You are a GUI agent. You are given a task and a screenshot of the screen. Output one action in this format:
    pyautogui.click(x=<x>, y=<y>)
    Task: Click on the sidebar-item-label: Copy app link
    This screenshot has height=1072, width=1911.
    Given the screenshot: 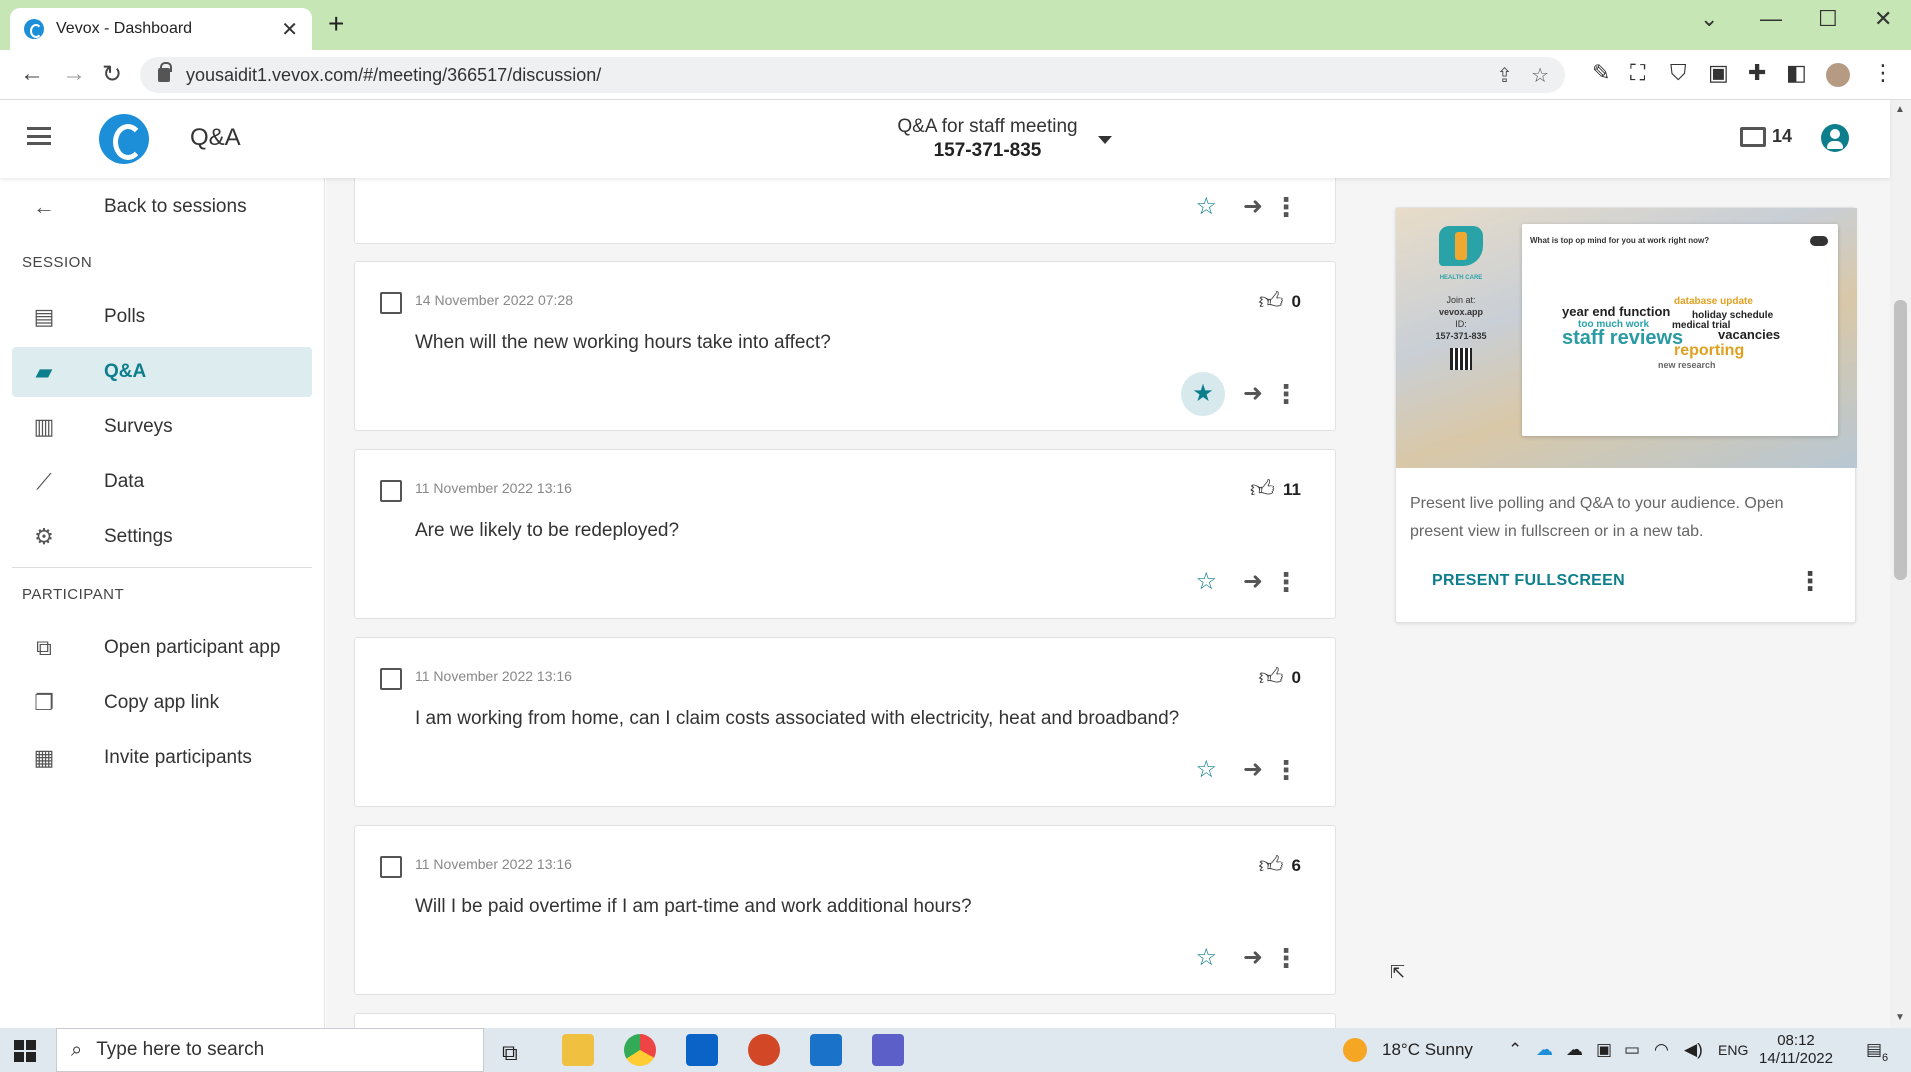 What is the action you would take?
    pyautogui.click(x=162, y=702)
    